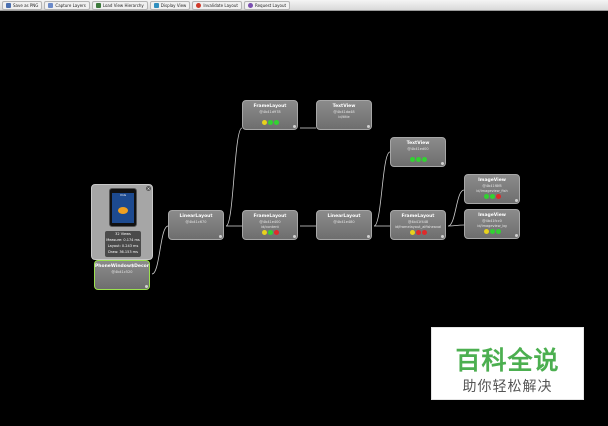  What do you see at coordinates (270, 115) in the screenshot?
I see `node-frame-layout-top: FrameLayout @4b41d978` at bounding box center [270, 115].